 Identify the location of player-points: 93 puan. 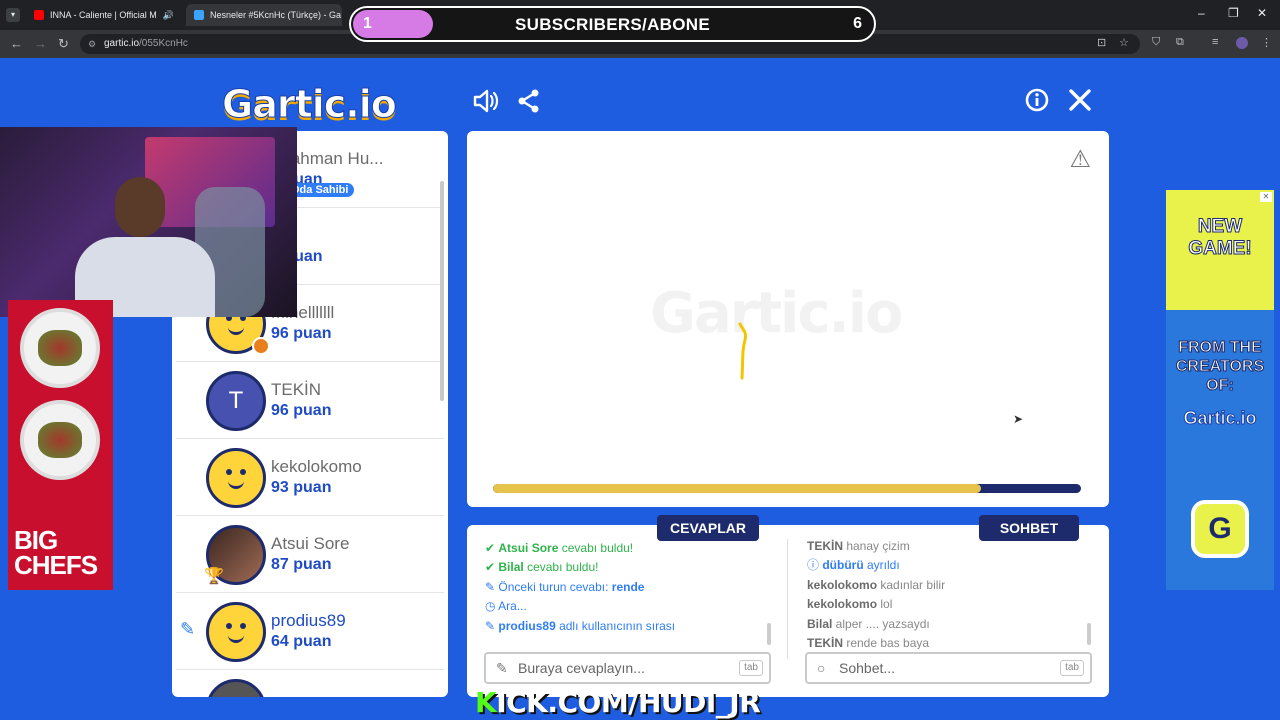
(301, 487).